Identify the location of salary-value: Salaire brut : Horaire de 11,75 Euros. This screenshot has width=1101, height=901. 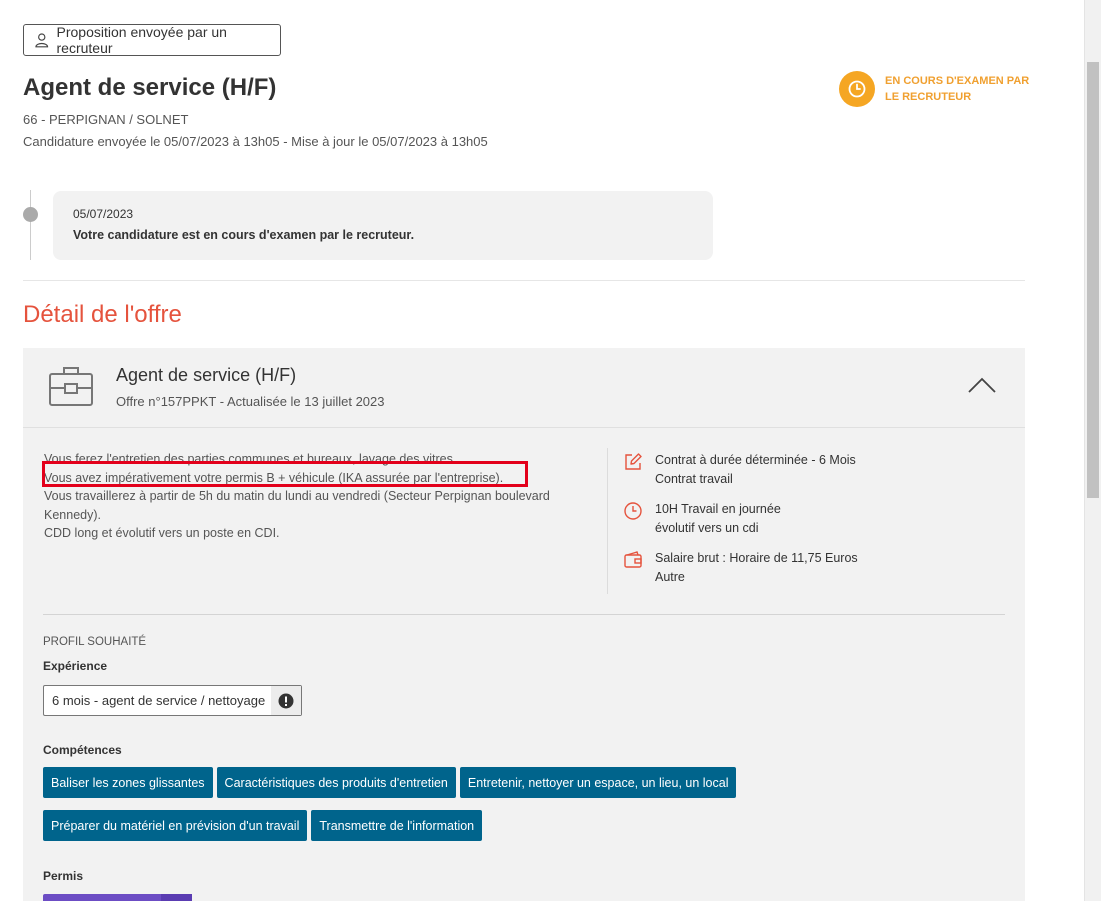
(756, 558).